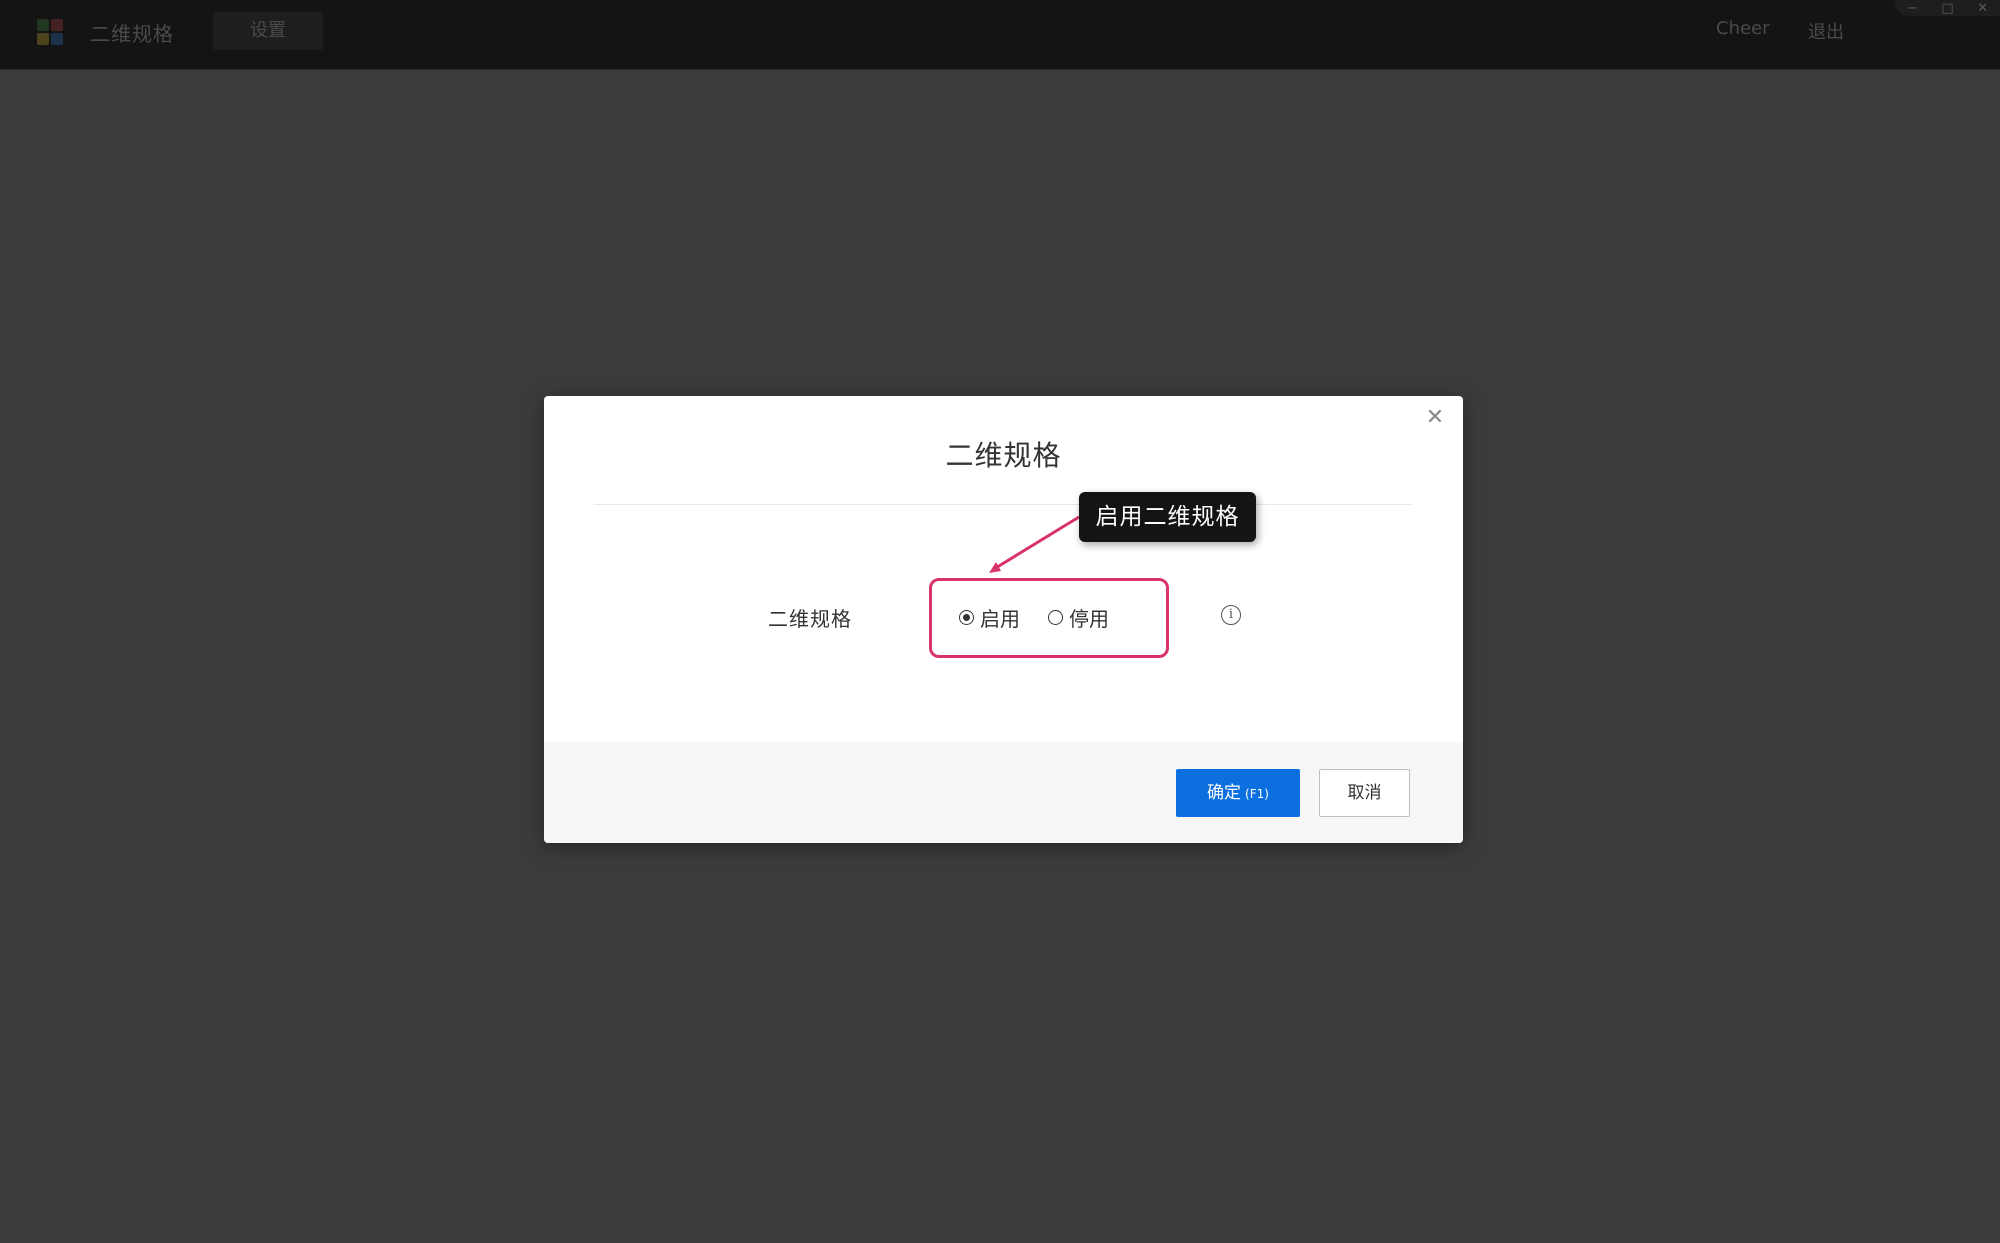 The height and width of the screenshot is (1243, 2000). What do you see at coordinates (50, 32) in the screenshot?
I see `app-logo-icon` at bounding box center [50, 32].